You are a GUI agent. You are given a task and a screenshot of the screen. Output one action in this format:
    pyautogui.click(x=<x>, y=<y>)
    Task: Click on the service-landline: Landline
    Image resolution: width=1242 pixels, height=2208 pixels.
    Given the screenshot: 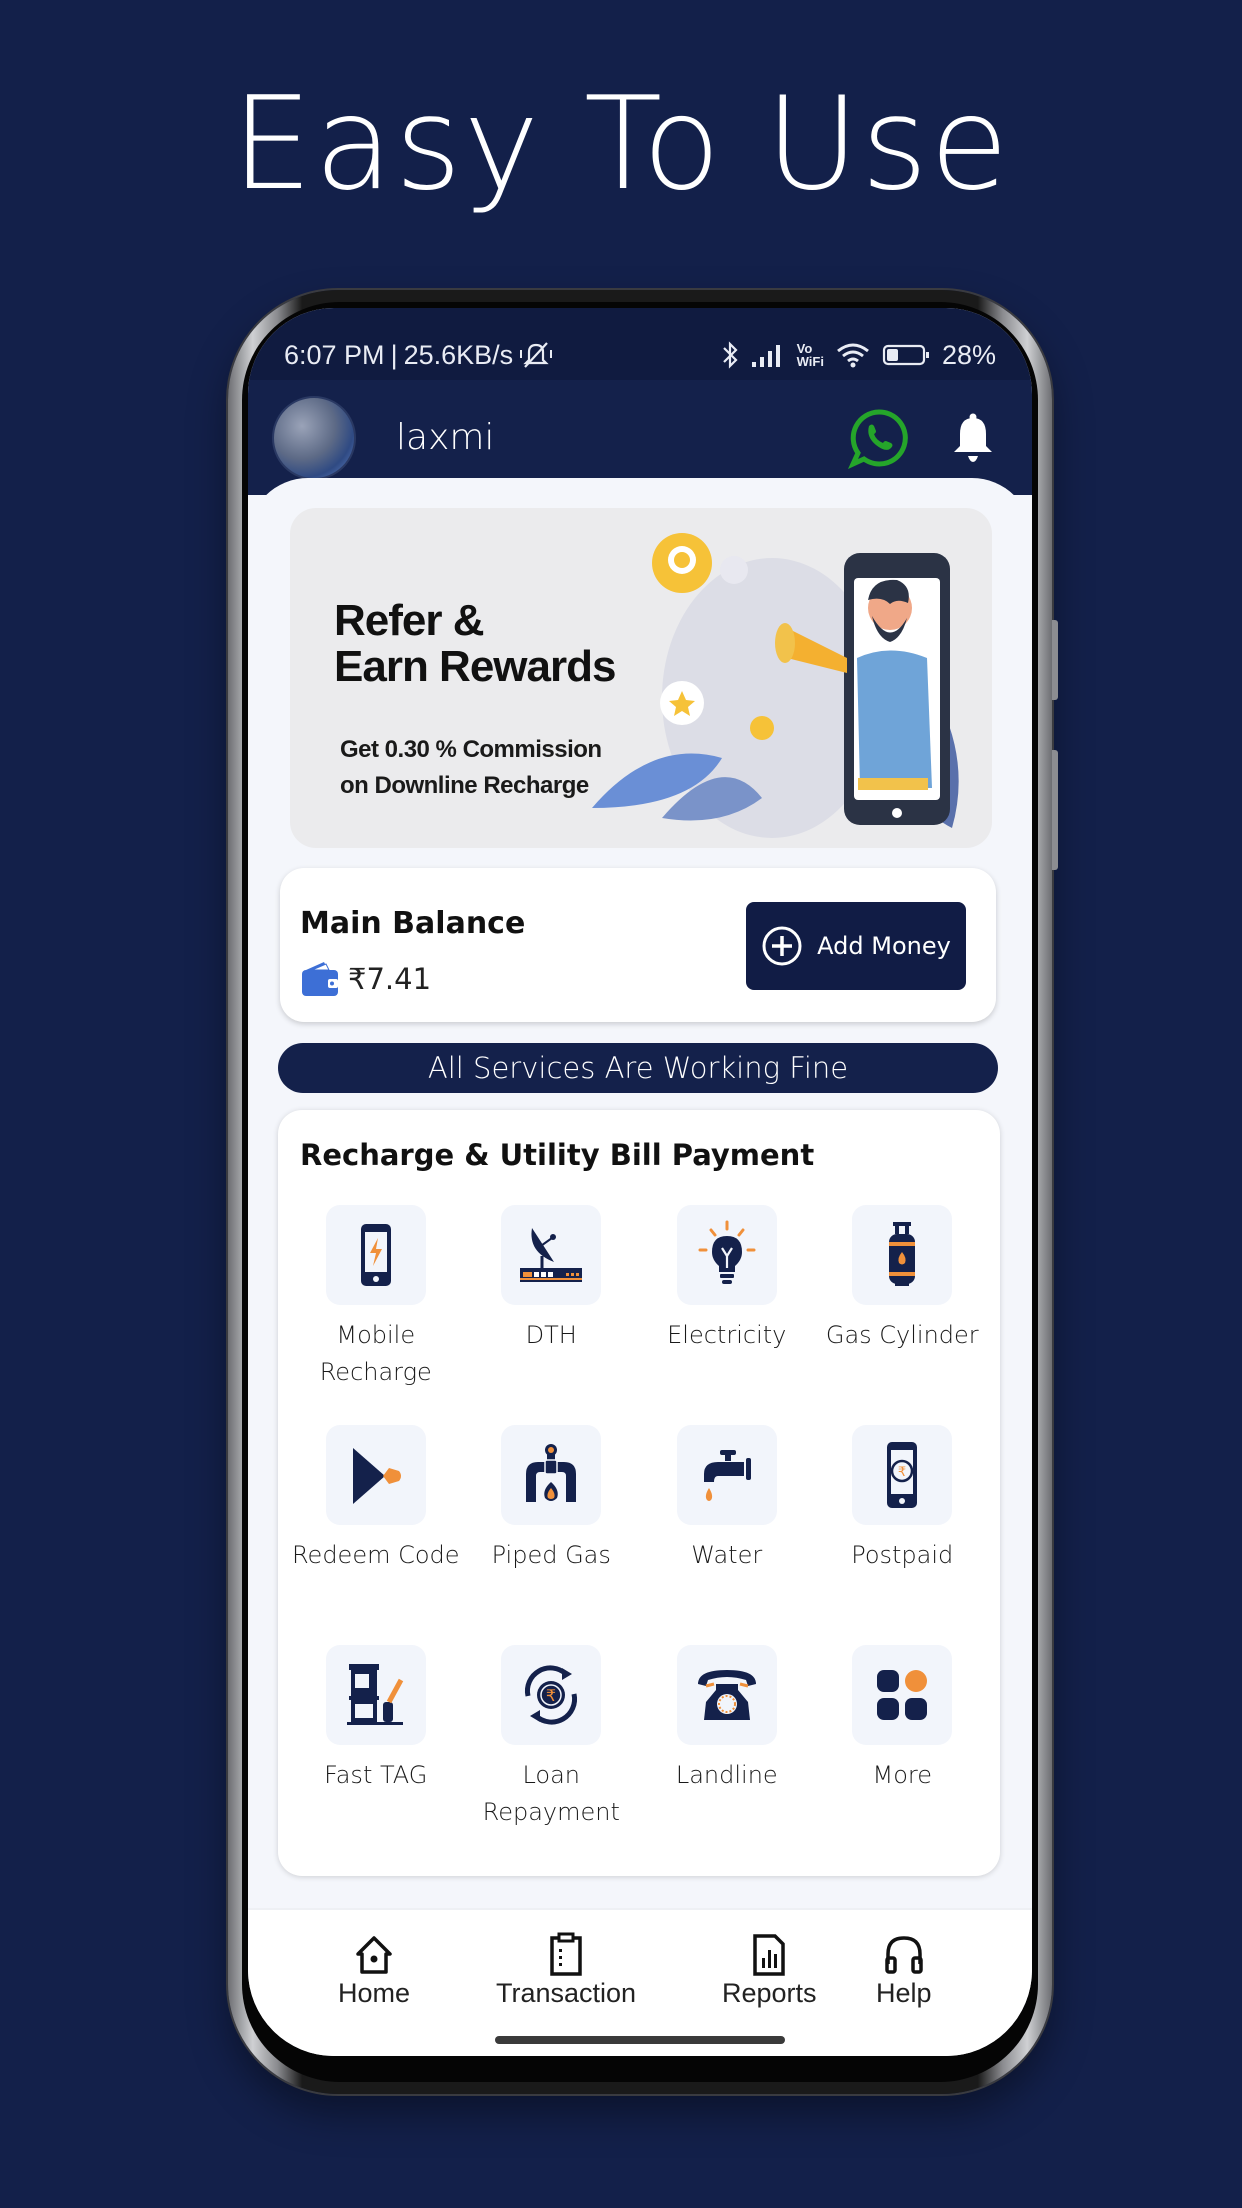 What is the action you would take?
    pyautogui.click(x=727, y=1740)
    